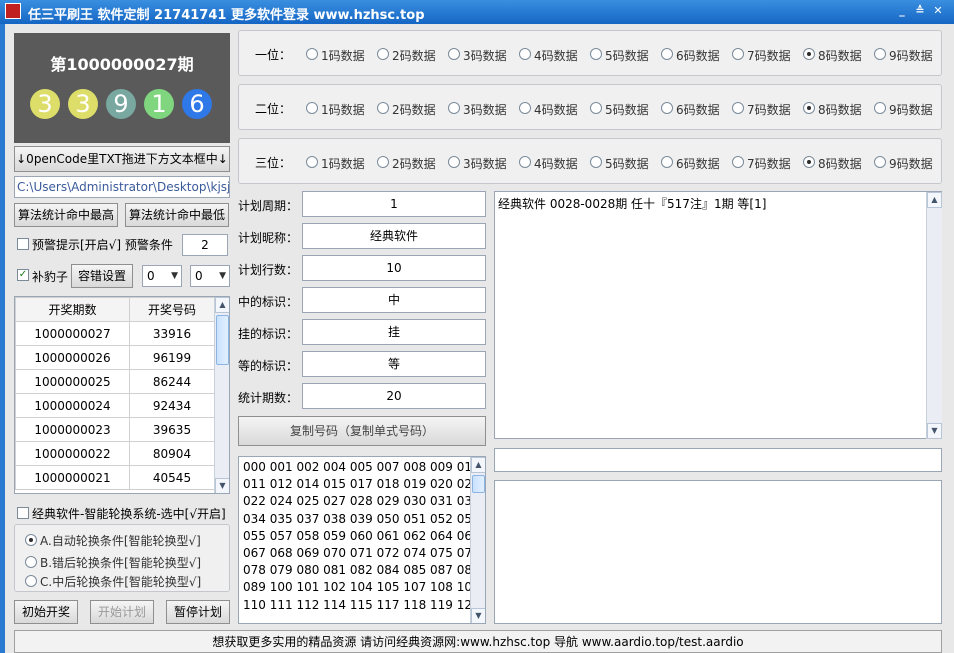  I want to click on rotate-option-b-radio, so click(31, 562).